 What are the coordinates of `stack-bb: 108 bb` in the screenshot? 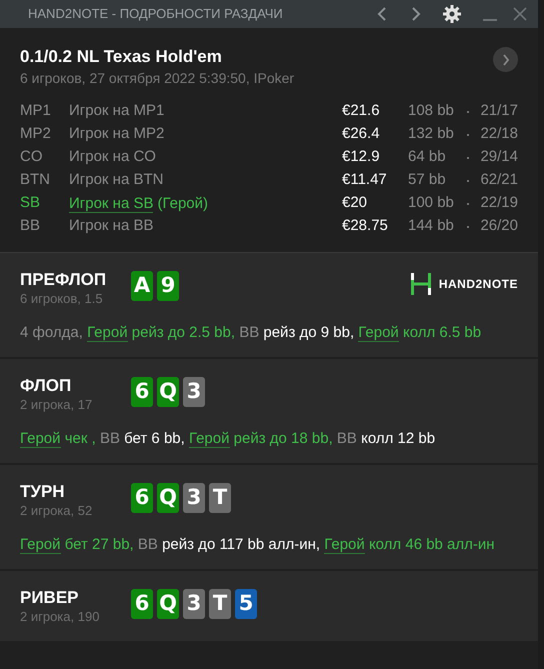 It's located at (431, 111).